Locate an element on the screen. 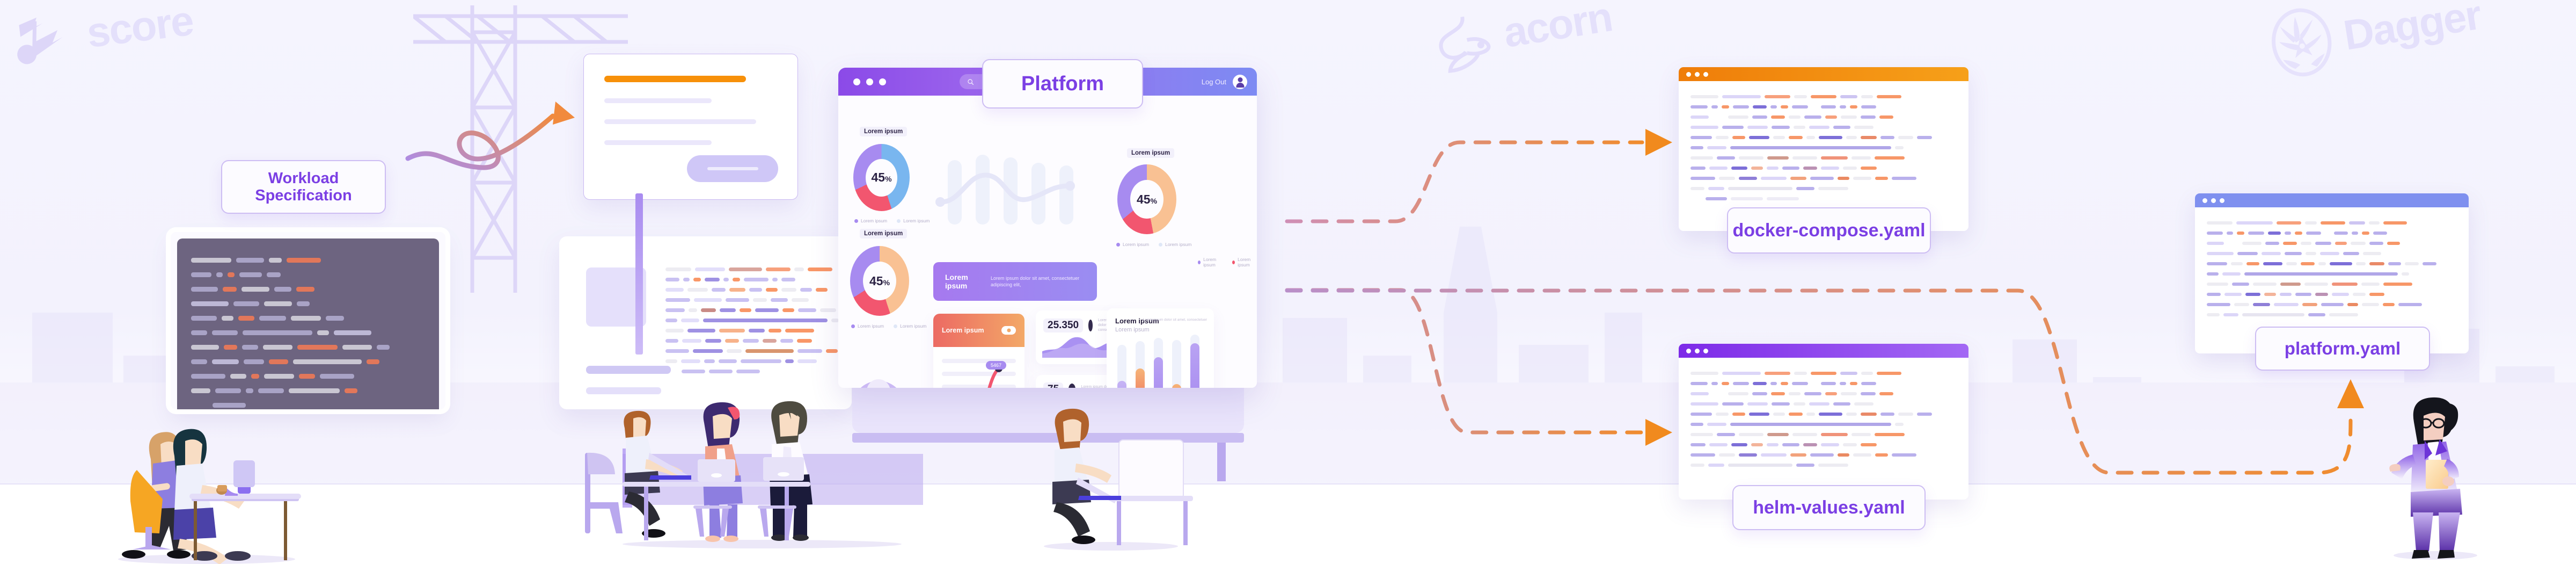  workload-specification-callout: Workload Specification is located at coordinates (303, 187).